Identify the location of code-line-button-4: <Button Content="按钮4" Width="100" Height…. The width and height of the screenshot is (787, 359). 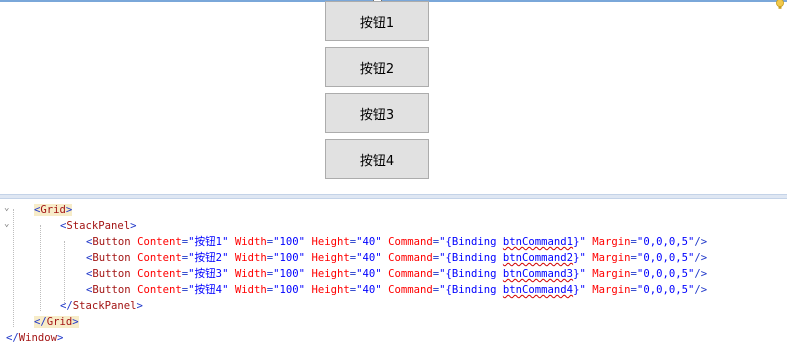
(396, 290).